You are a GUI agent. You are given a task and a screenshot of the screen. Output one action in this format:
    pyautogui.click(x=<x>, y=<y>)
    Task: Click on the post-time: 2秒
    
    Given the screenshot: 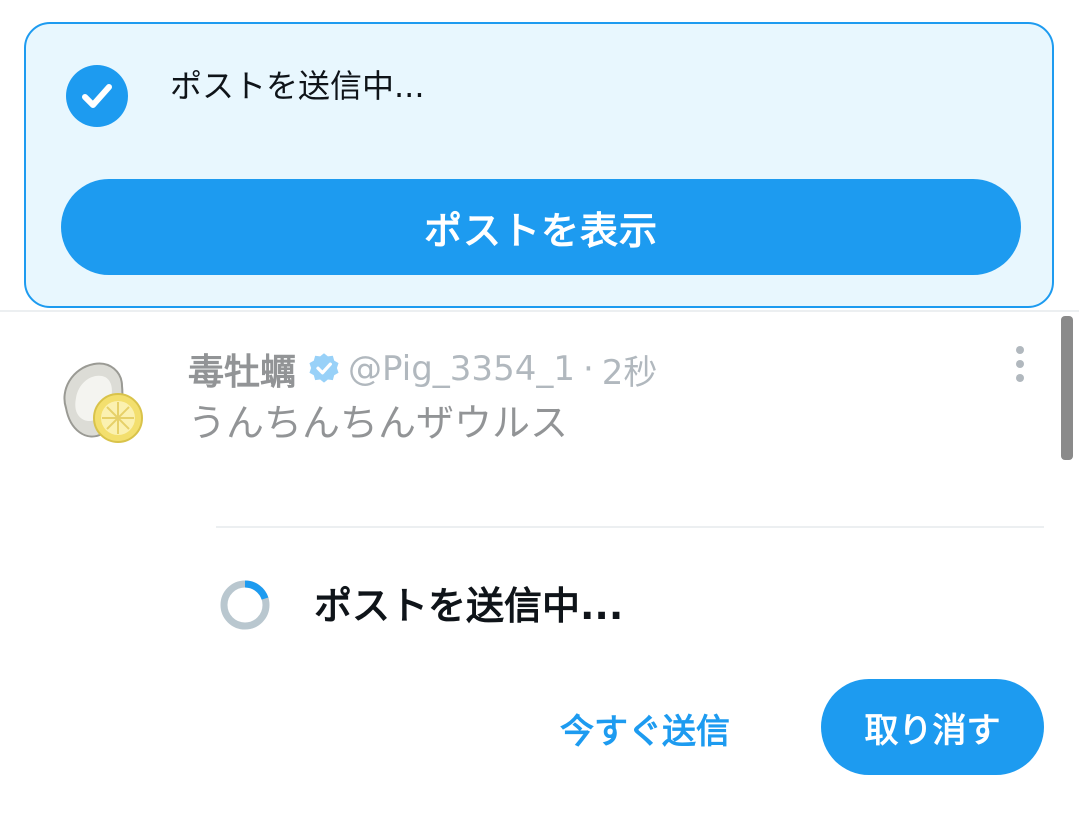 What is the action you would take?
    pyautogui.click(x=630, y=369)
    